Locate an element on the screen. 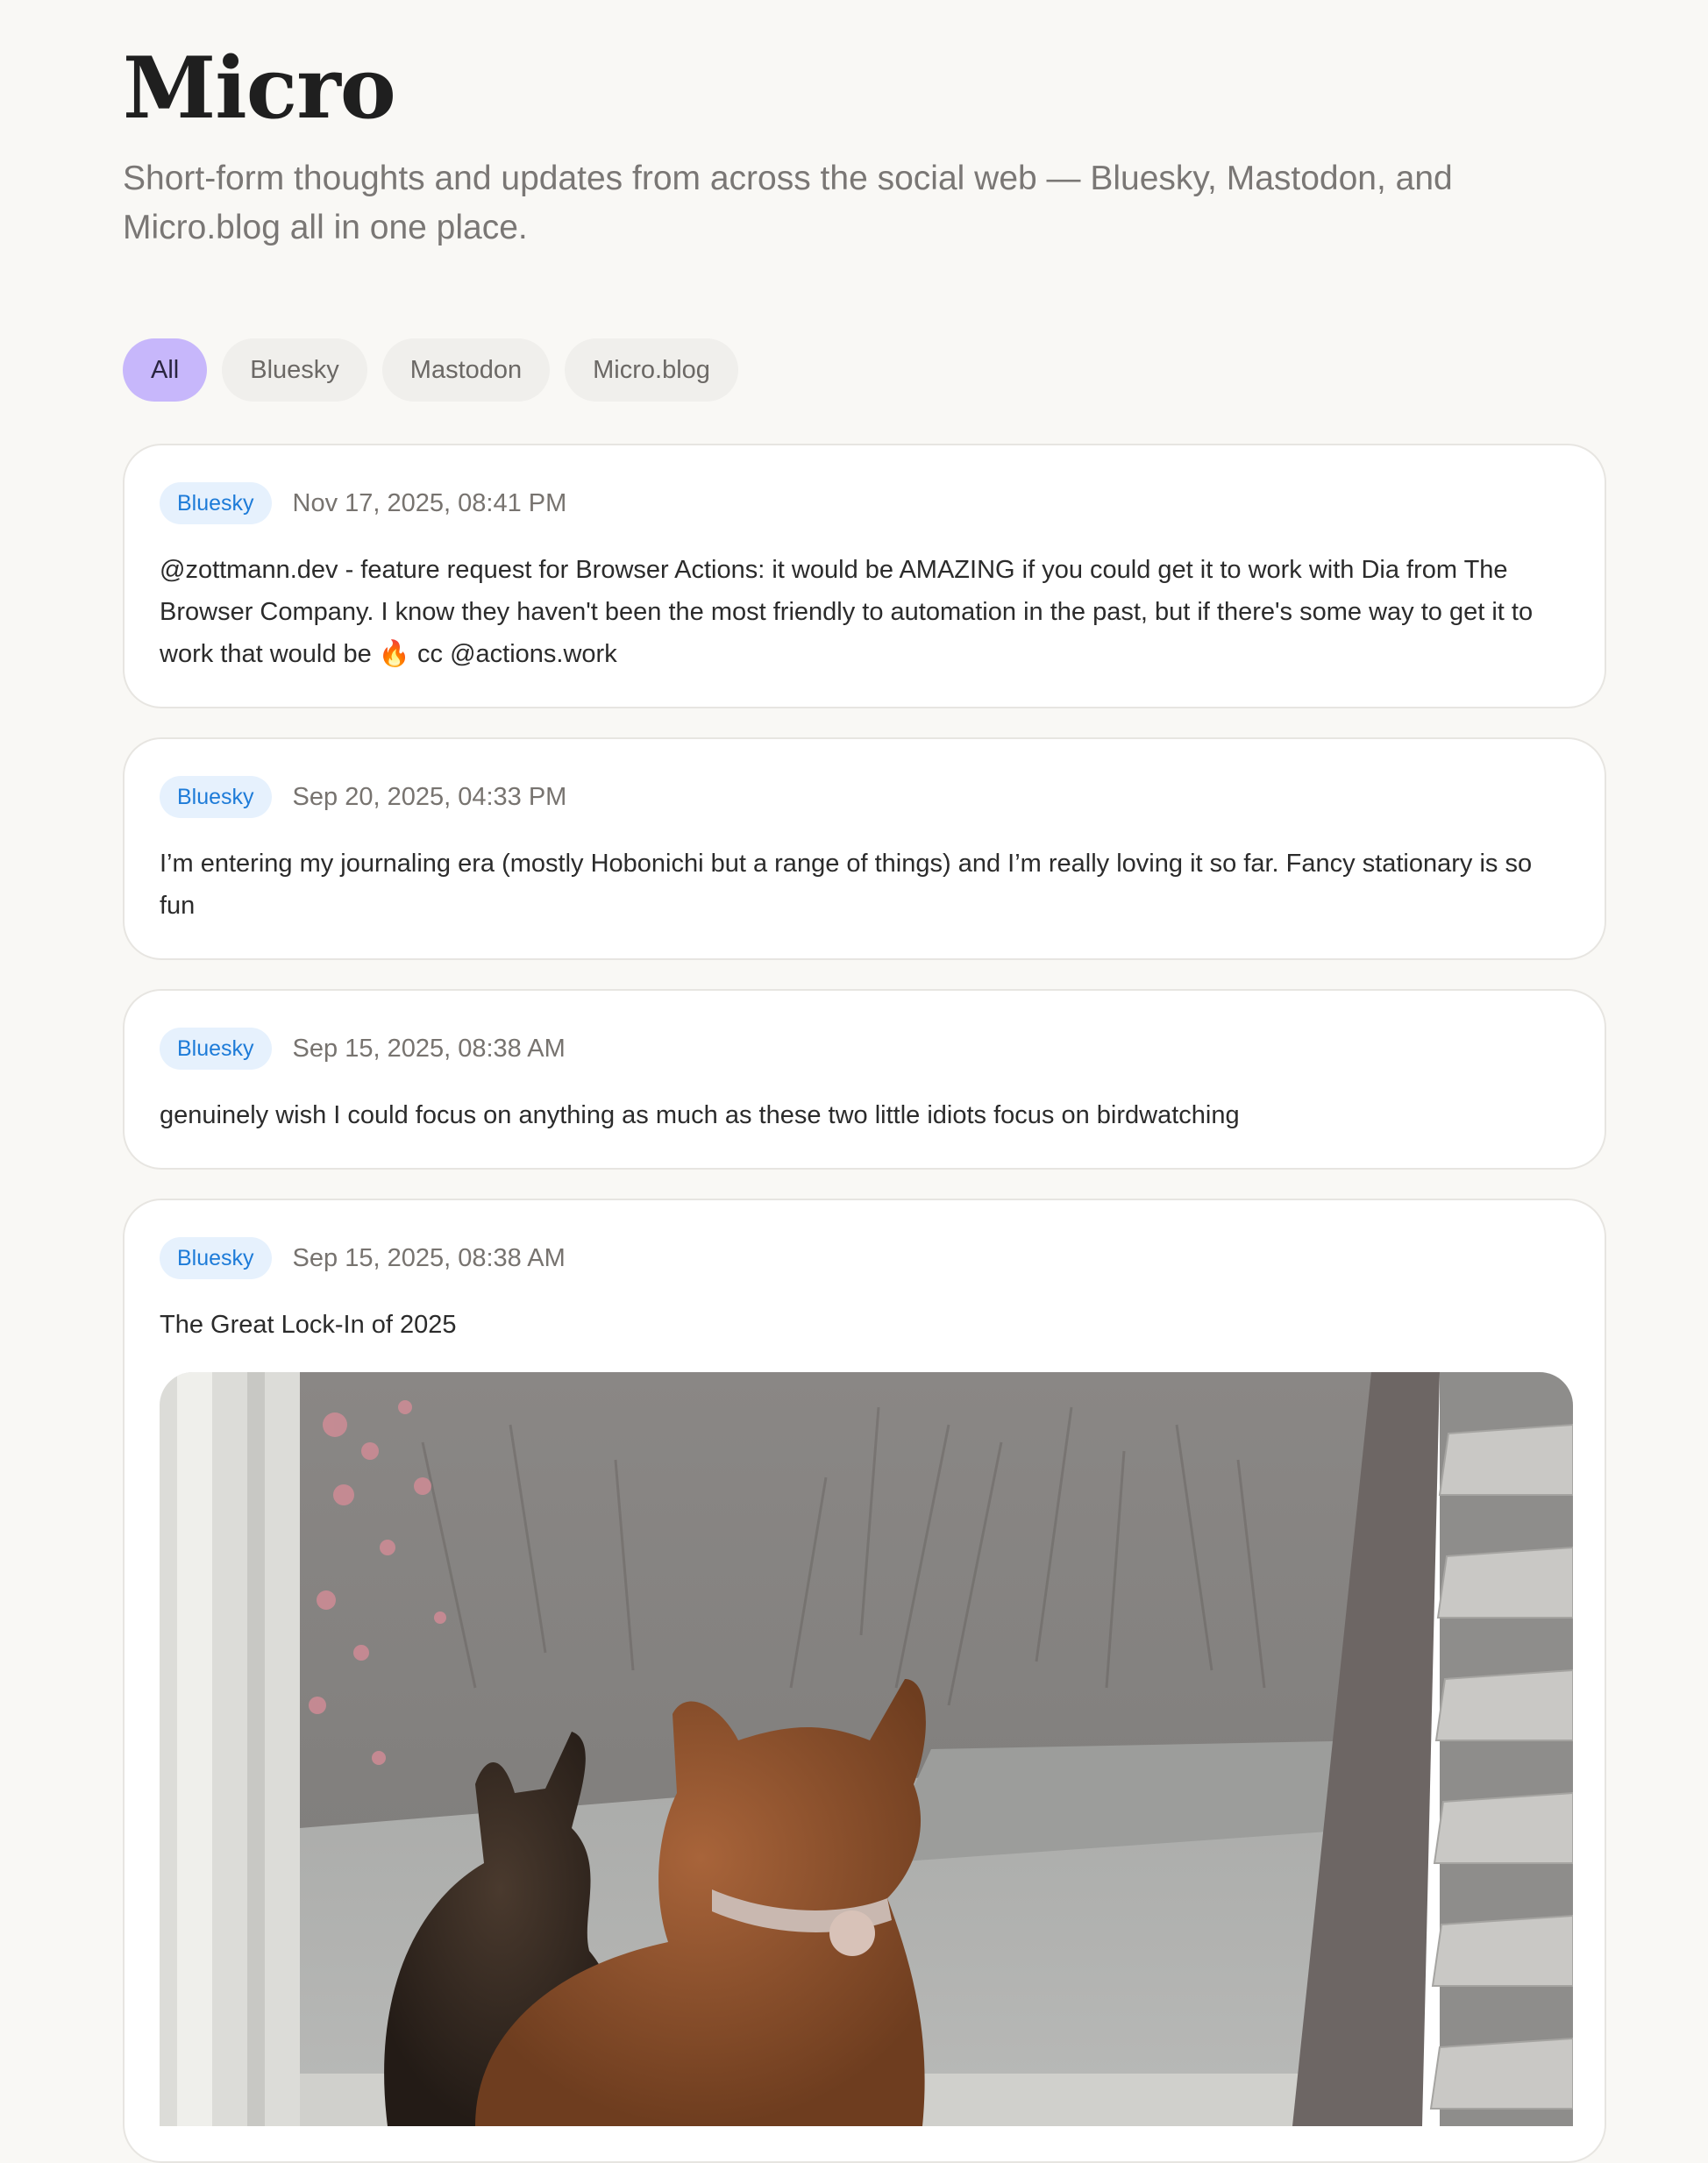 The height and width of the screenshot is (2163, 1708). filter-bluesky: Bluesky is located at coordinates (294, 370).